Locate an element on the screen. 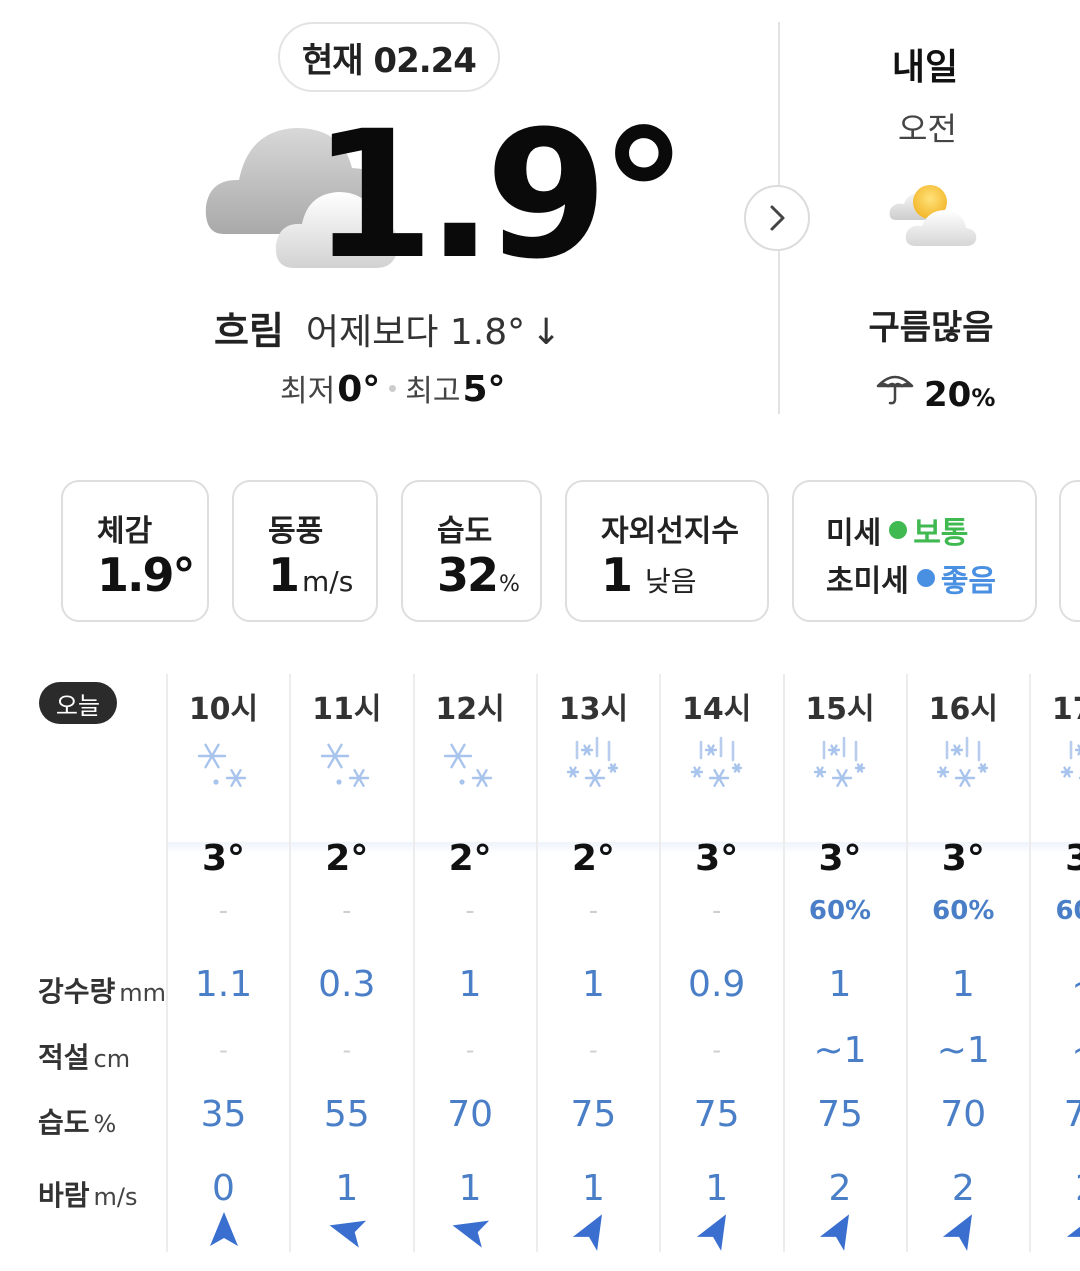  tomorrow-rain-prob: 20 % is located at coordinates (935, 392).